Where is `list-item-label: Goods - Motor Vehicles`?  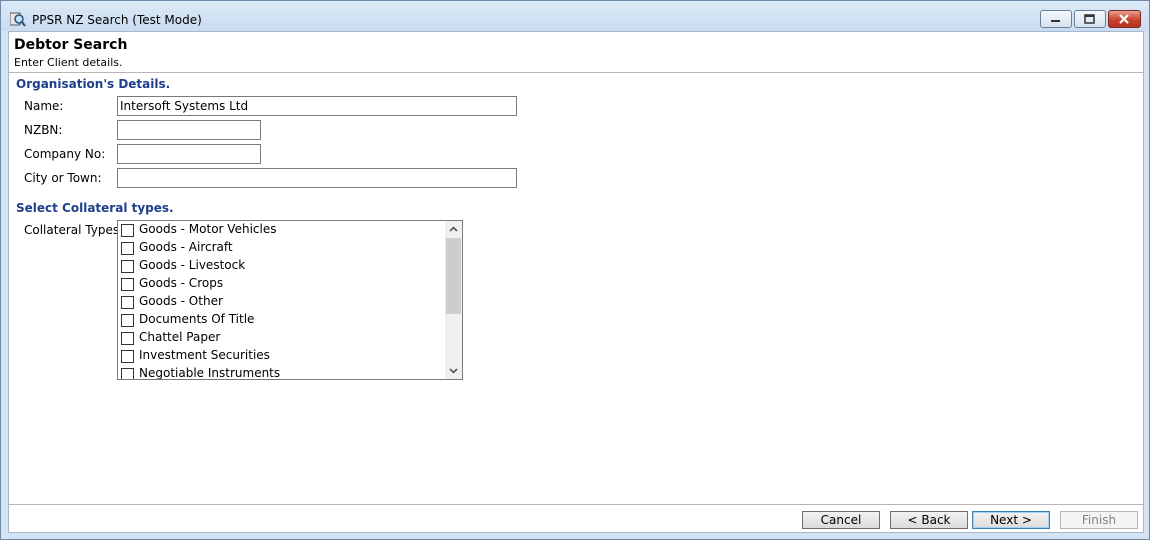
list-item-label: Goods - Motor Vehicles is located at coordinates (208, 229).